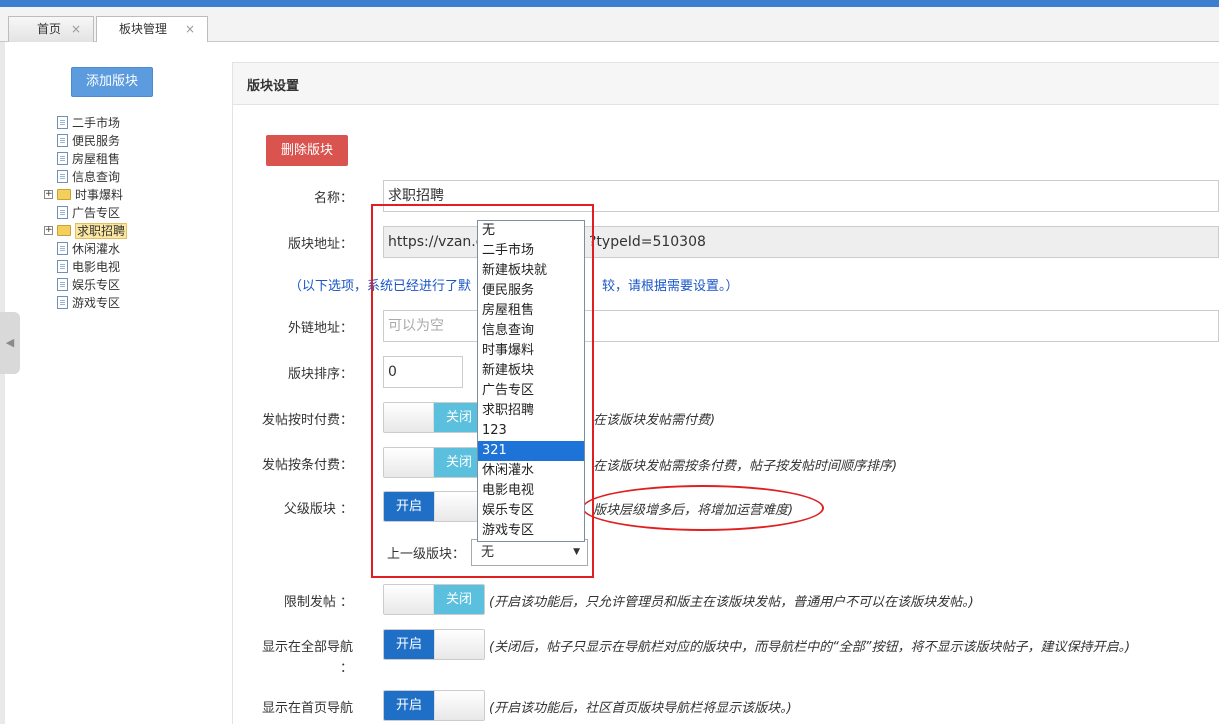  Describe the element at coordinates (745, 466) in the screenshot. I see `count-pay-hint: 在该版块发帖需按条付费，帖子按发帖时间顺序排序)` at that location.